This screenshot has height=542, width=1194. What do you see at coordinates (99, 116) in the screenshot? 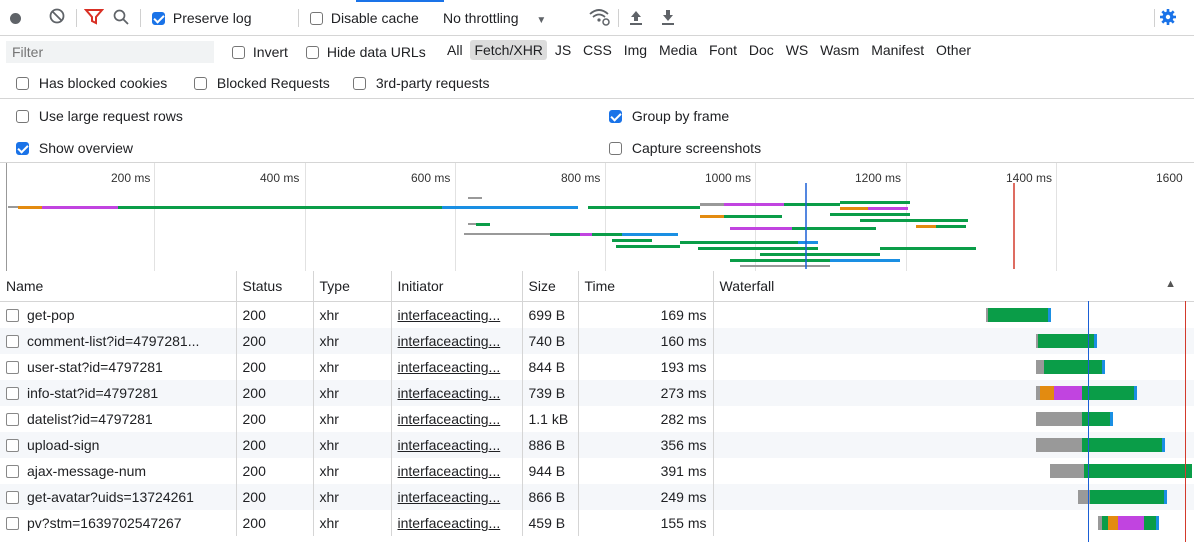
I see `large-rows-checkbox: Use large request rows` at bounding box center [99, 116].